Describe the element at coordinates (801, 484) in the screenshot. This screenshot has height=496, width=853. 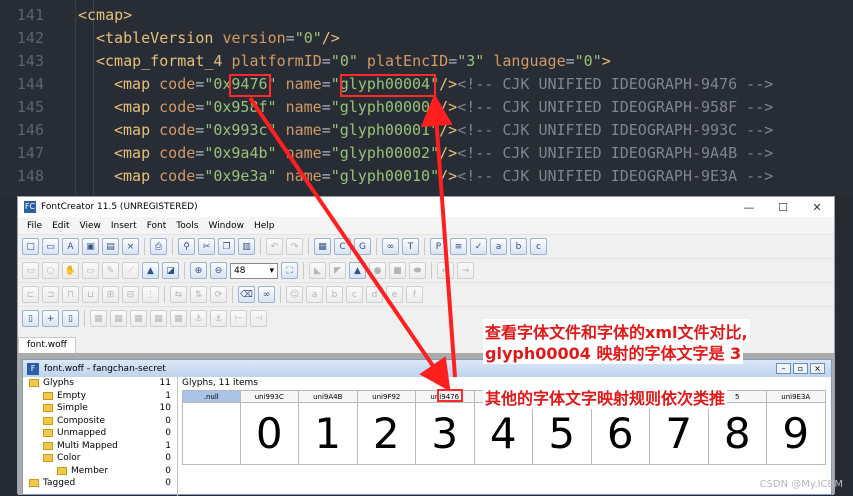
I see `watermark: CSDN @My.ICBM` at that location.